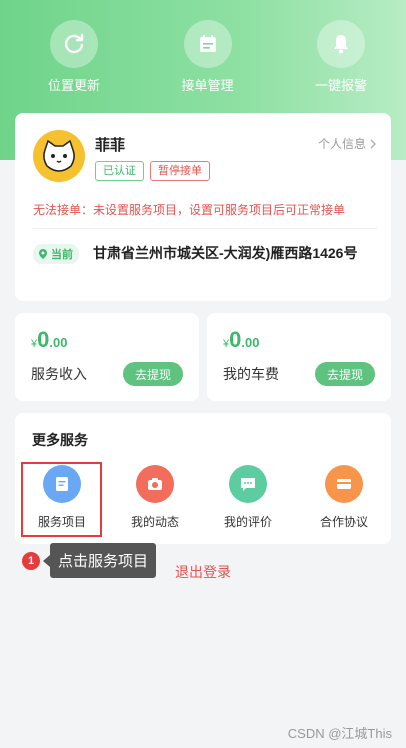  I want to click on current-location-tag: 当前, so click(56, 254).